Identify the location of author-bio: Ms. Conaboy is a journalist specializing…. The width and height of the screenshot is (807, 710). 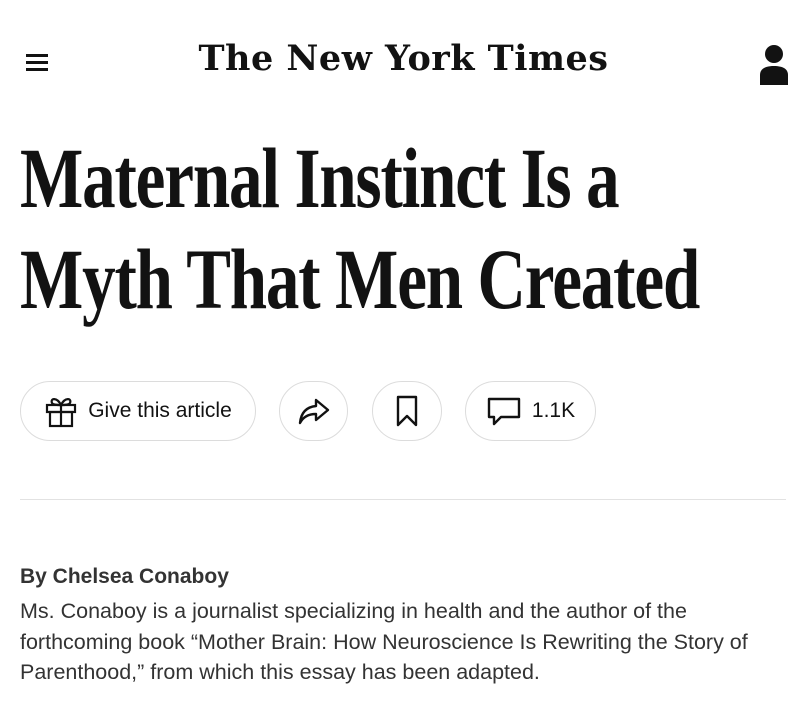
(384, 641).